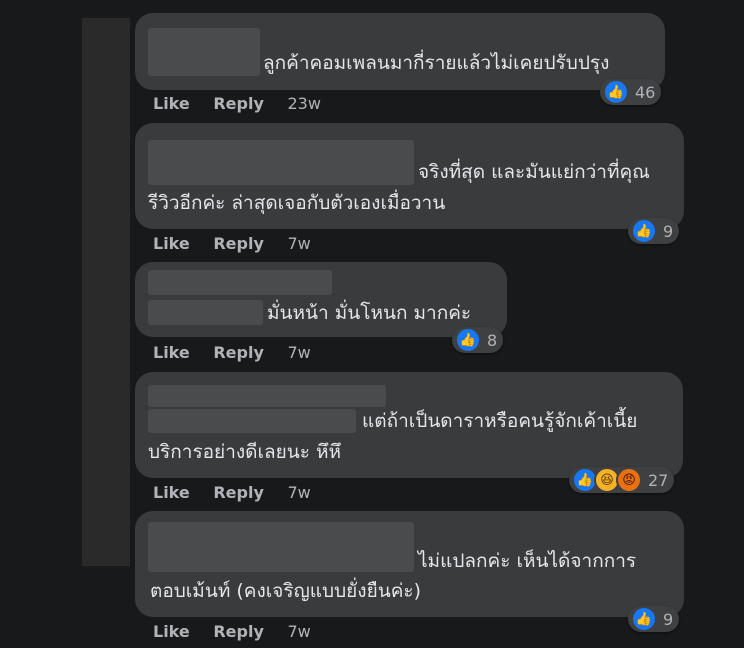 The image size is (744, 648). I want to click on comment-actions: Like Reply 23w, so click(246, 103).